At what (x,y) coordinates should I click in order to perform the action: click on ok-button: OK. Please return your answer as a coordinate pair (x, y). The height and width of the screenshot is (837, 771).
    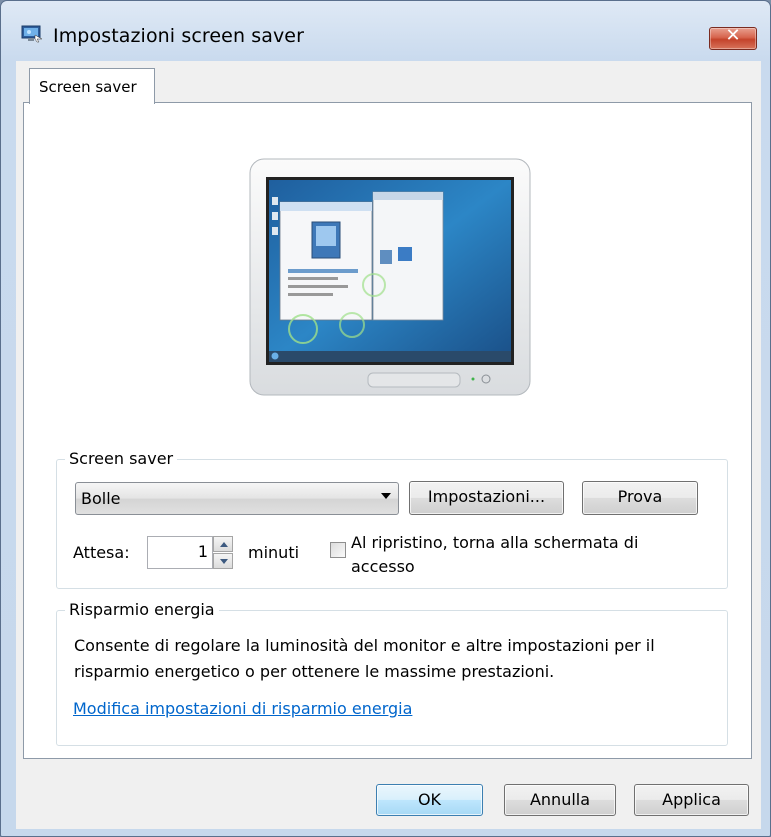
    Looking at the image, I should click on (429, 800).